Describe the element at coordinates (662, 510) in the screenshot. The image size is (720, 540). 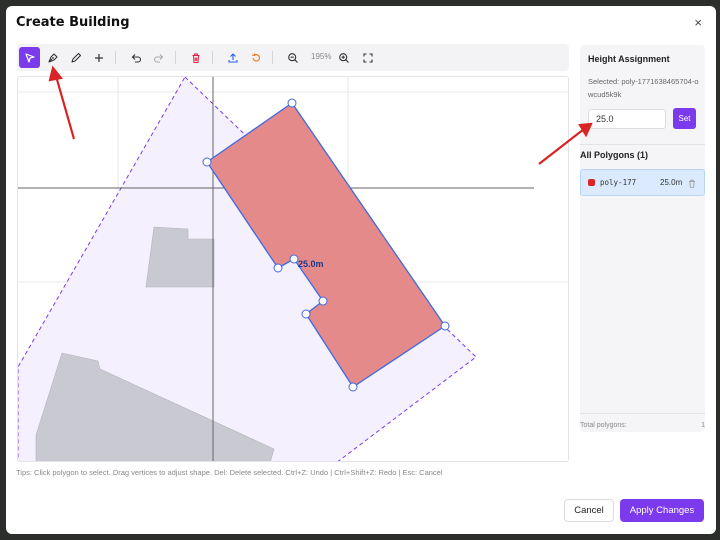
I see `apply-changes-button: Apply Changes` at that location.